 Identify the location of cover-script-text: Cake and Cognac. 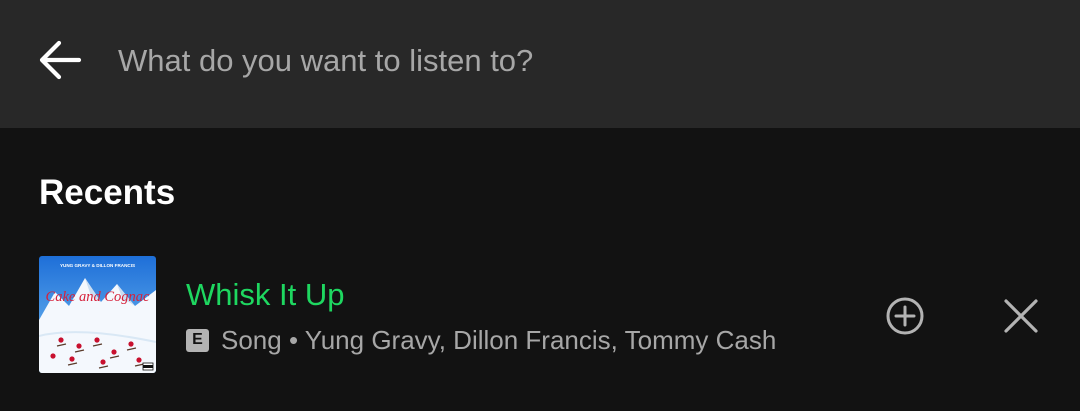
(98, 297).